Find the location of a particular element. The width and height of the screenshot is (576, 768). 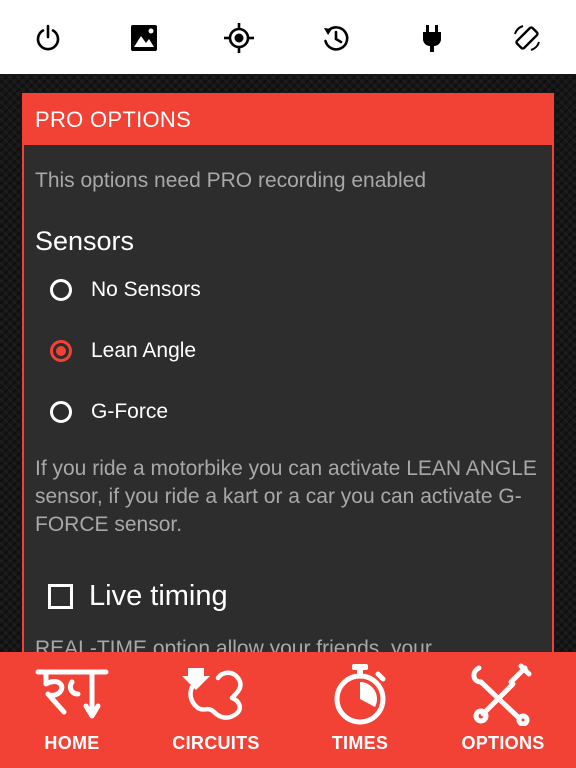

tab-options: OPTIONS is located at coordinates (503, 710).